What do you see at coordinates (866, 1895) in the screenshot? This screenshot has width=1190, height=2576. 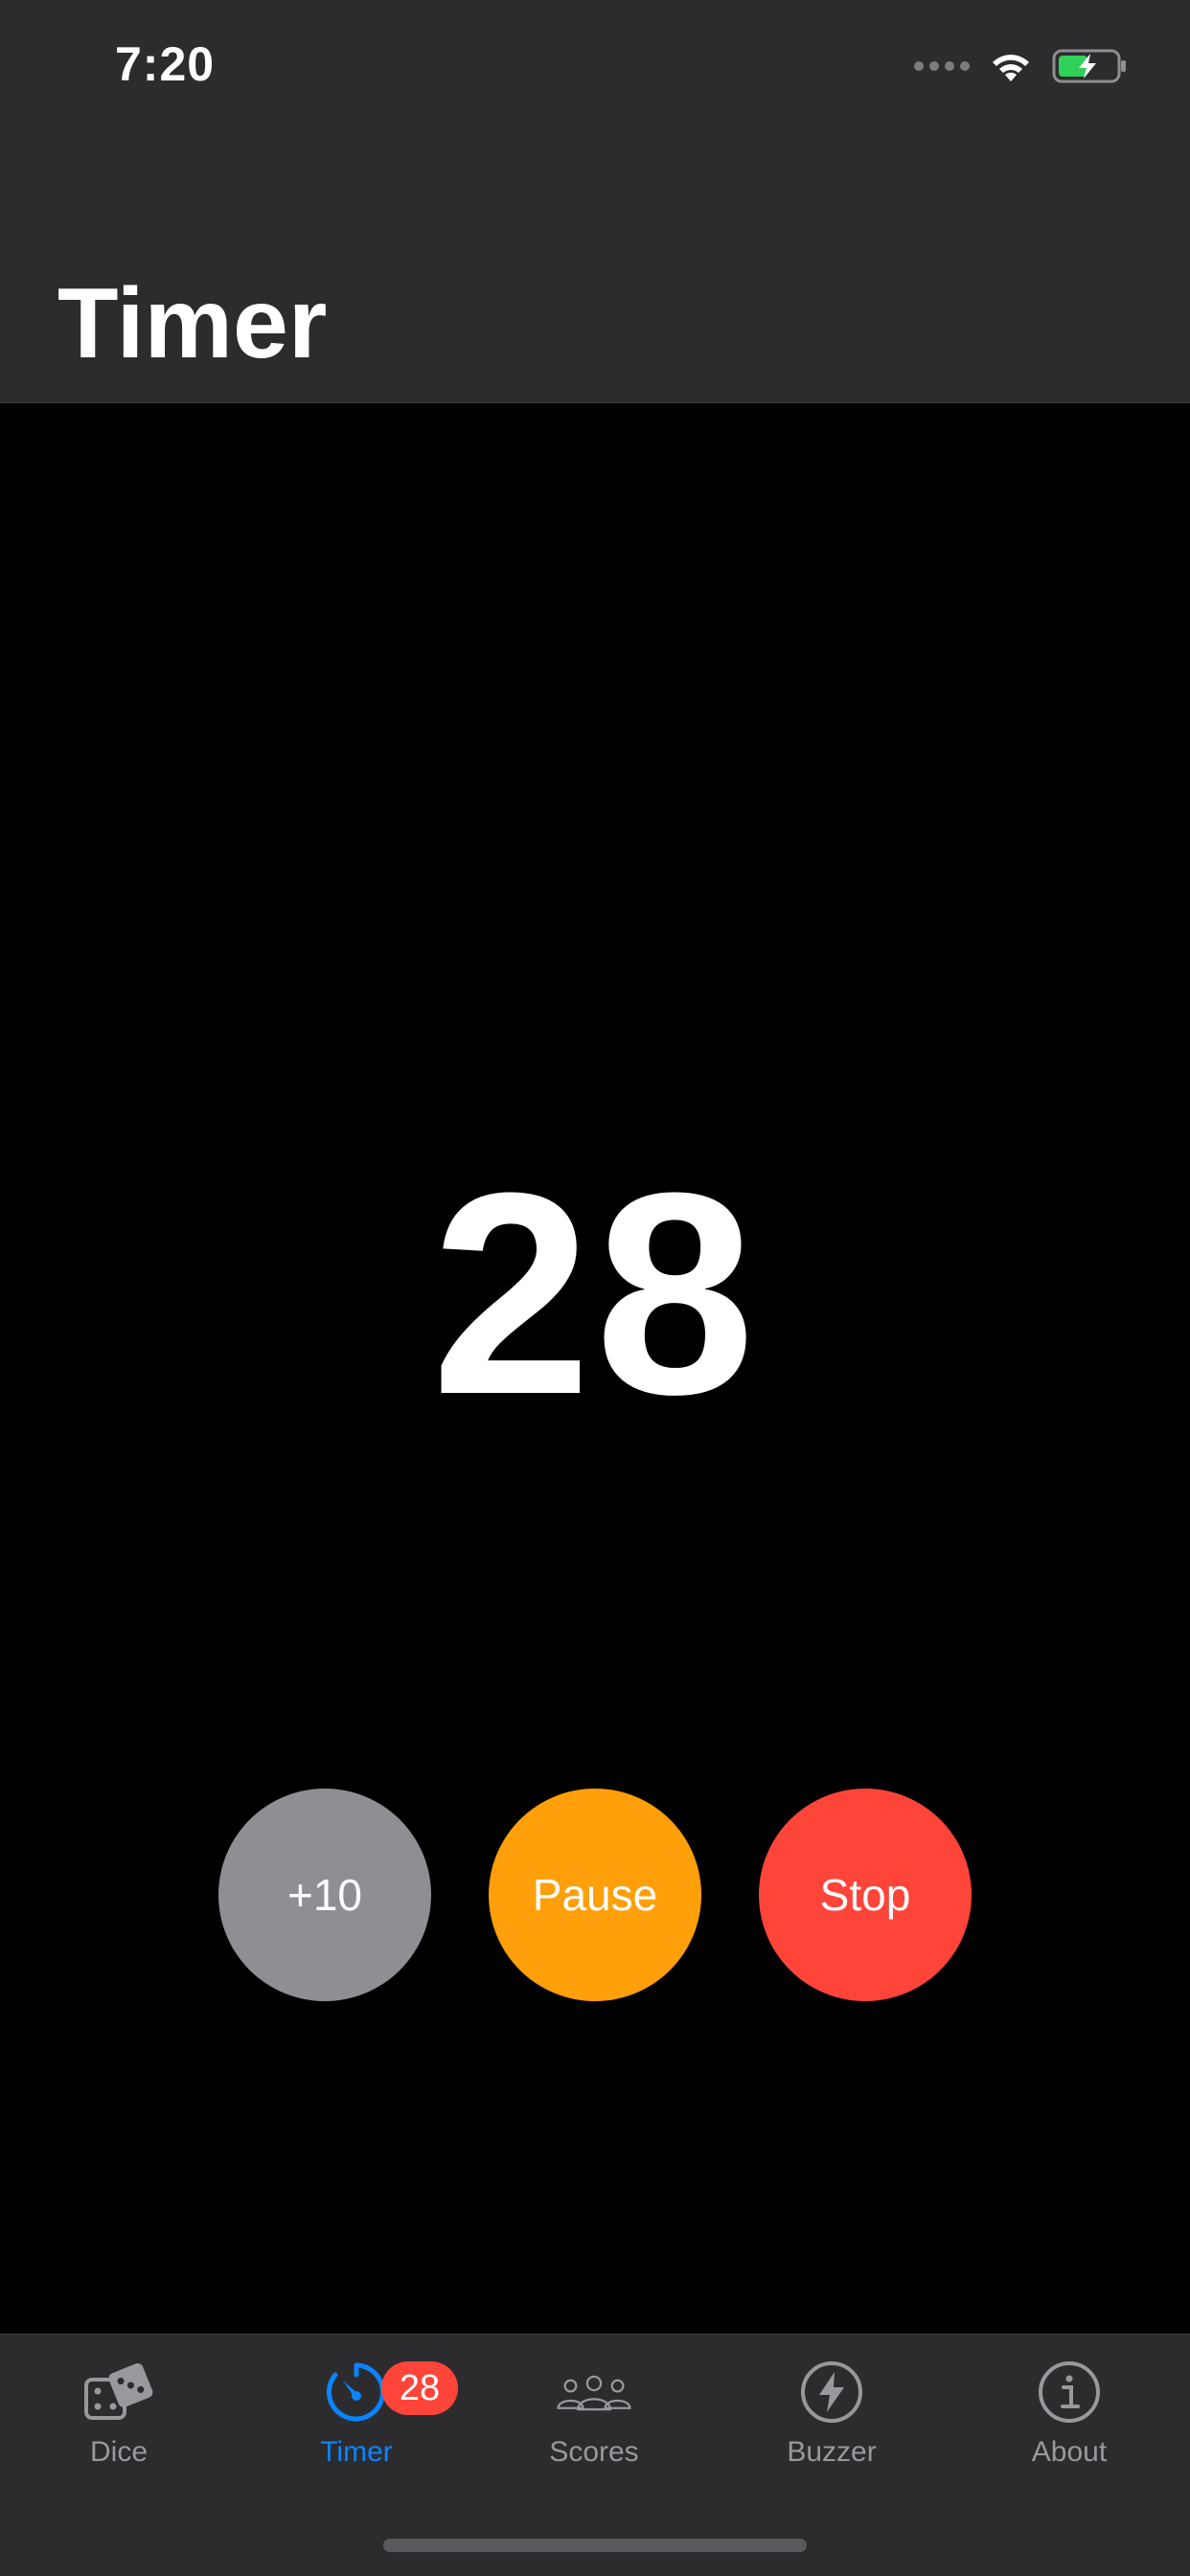 I see `stop-button: Stop` at bounding box center [866, 1895].